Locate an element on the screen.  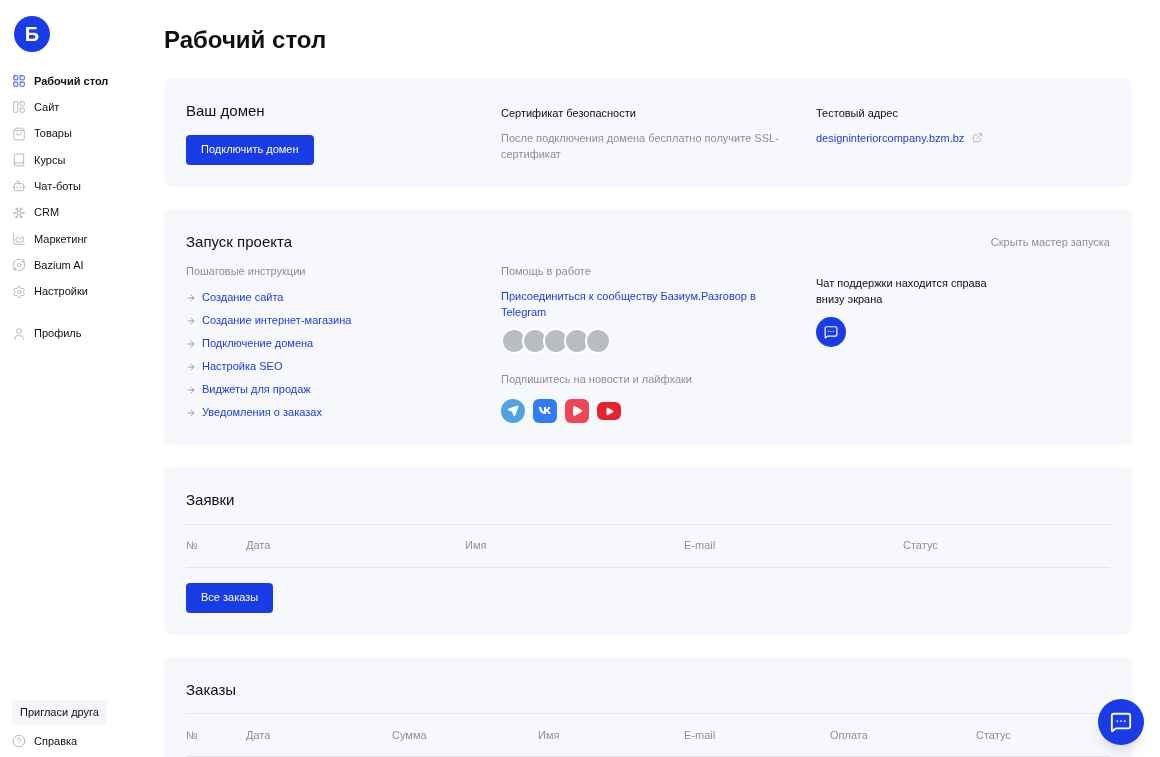
sidebar-item: Профиль is located at coordinates (75, 333).